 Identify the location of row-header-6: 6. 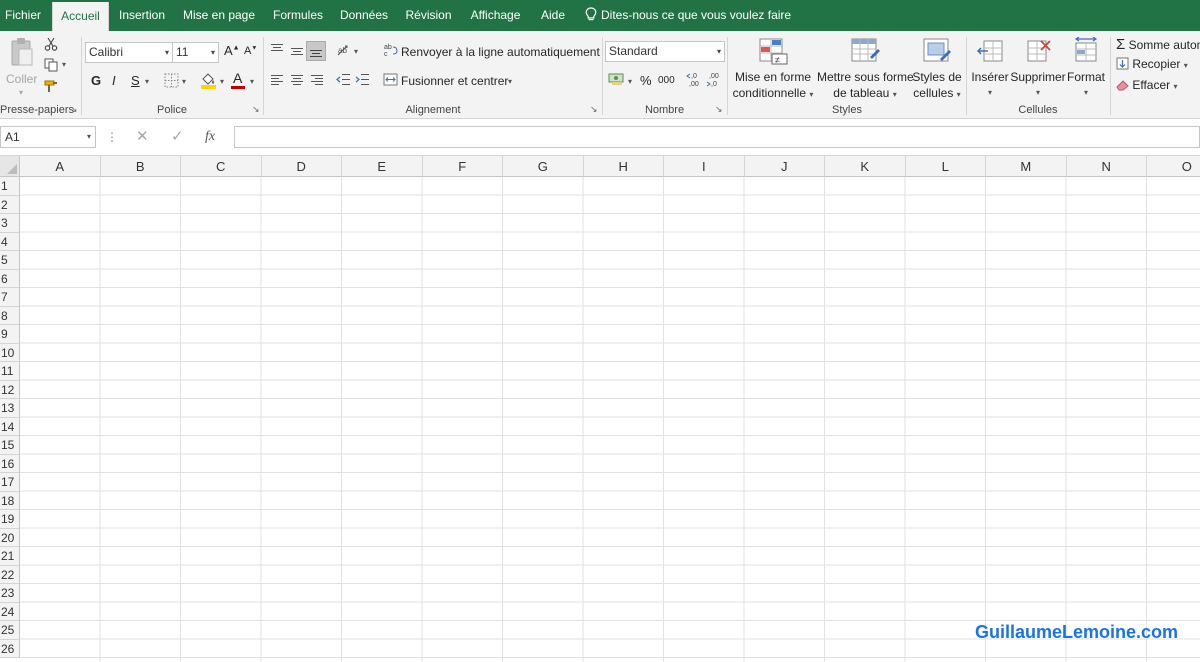
(10, 278).